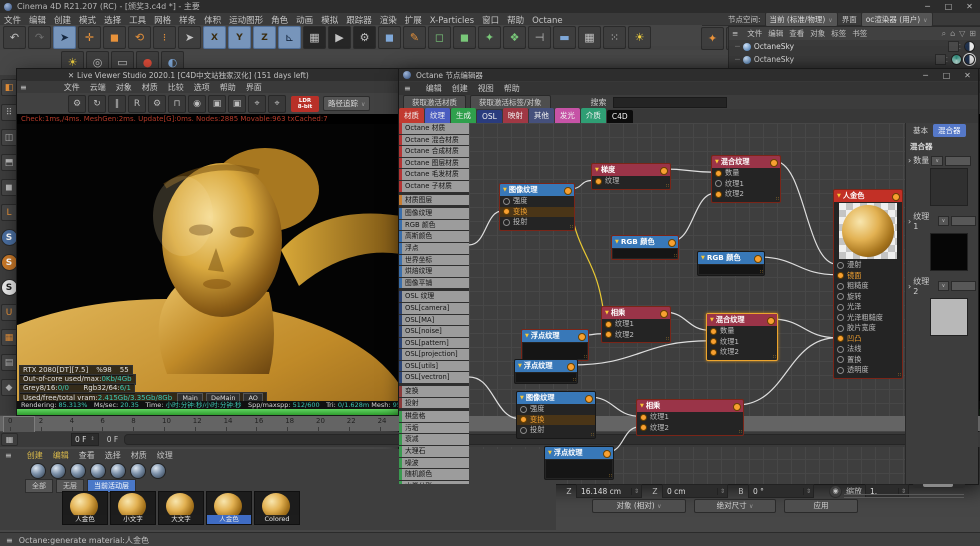 The height and width of the screenshot is (546, 980). What do you see at coordinates (537, 190) in the screenshot?
I see `node-header: ▼ 图像纹理` at bounding box center [537, 190].